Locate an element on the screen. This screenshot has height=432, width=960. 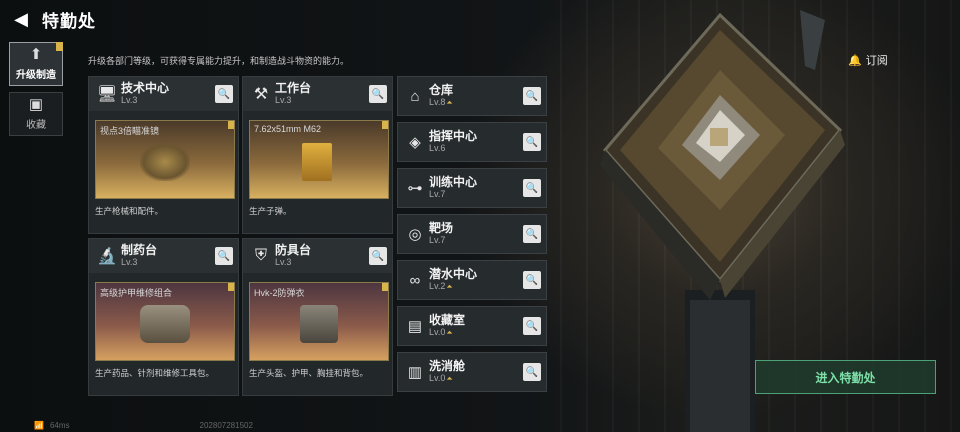
tools-icon: ⚒ is located at coordinates (261, 94).